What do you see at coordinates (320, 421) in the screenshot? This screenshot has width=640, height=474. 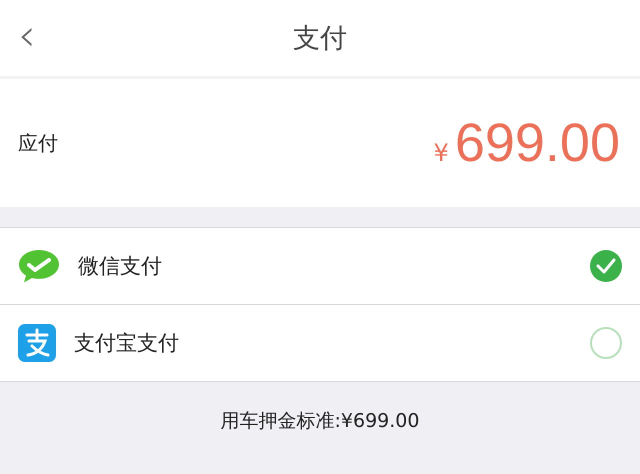 I see `deposit-note: 用车押金标准:¥699.00` at bounding box center [320, 421].